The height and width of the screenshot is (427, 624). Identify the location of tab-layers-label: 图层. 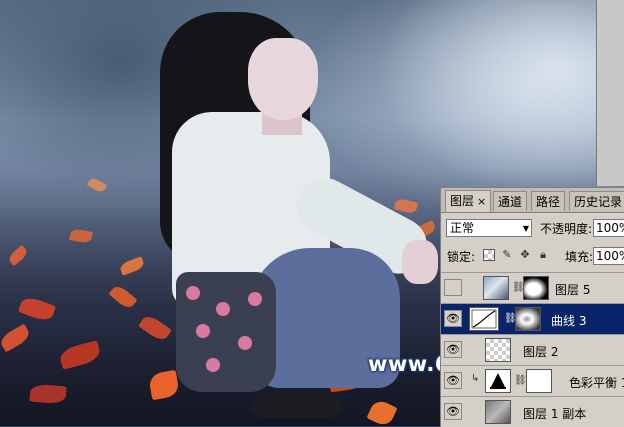
(462, 201).